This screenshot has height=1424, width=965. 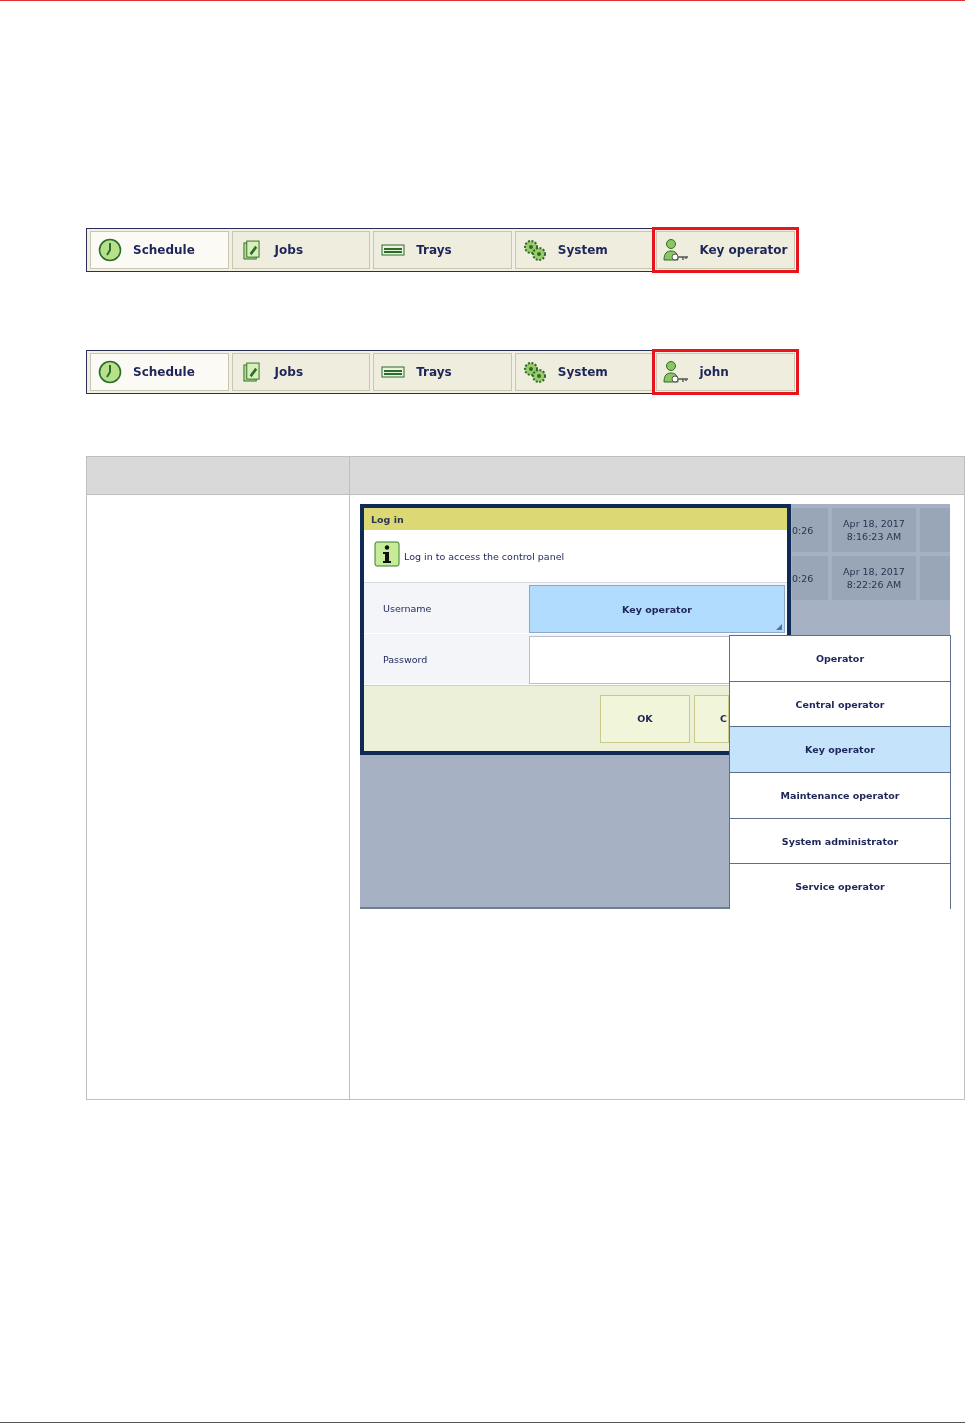 I want to click on table-cell: Apr 18, 2017 8:16:23 AM, so click(x=874, y=530).